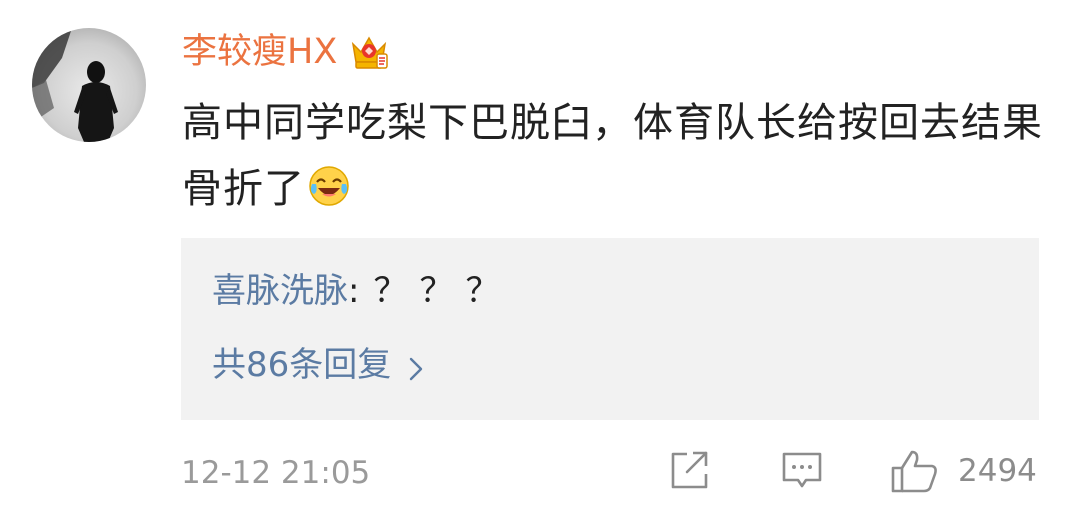 Image resolution: width=1070 pixels, height=513 pixels. I want to click on more-replies-link: 共86条回复, so click(318, 365).